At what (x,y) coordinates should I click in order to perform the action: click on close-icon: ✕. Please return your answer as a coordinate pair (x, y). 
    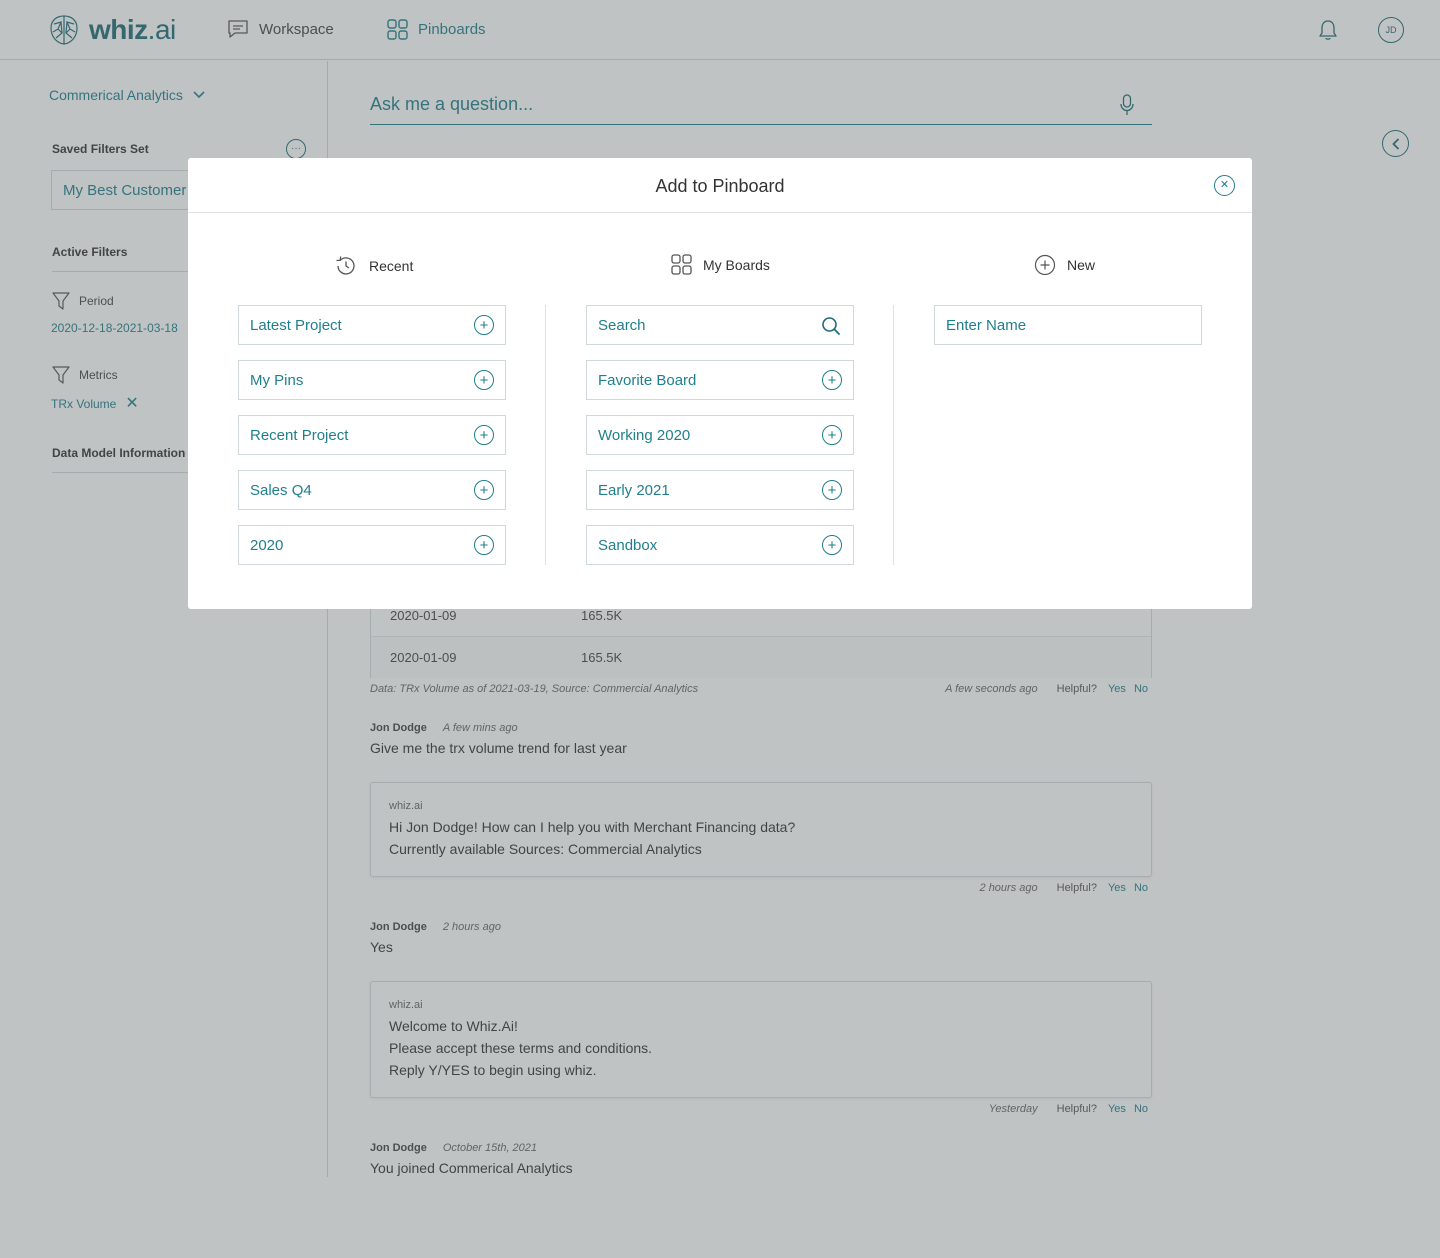
    Looking at the image, I should click on (1224, 185).